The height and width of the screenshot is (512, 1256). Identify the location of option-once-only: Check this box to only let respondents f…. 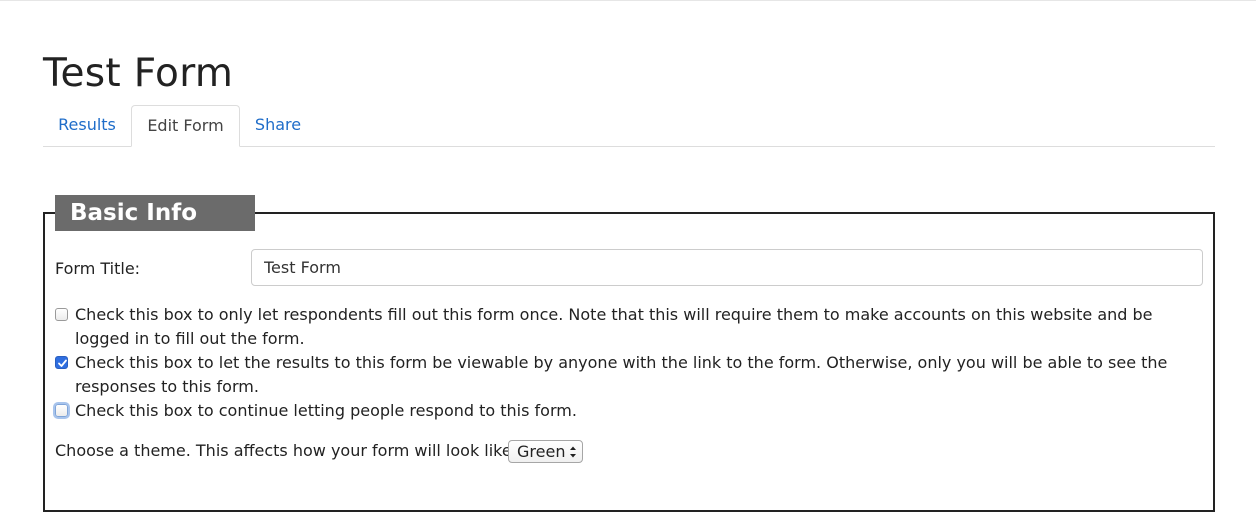
(630, 327).